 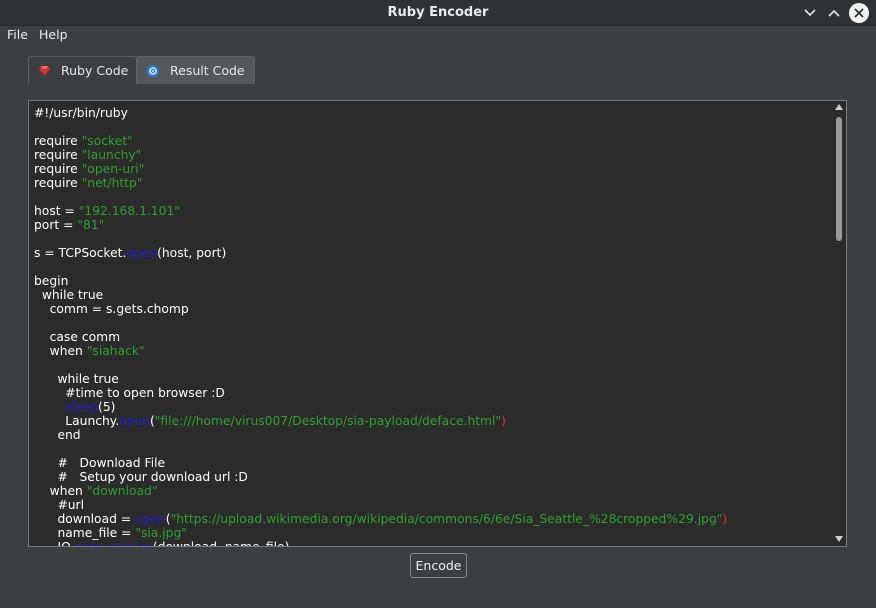 I want to click on menu-help: Help, so click(x=53, y=34).